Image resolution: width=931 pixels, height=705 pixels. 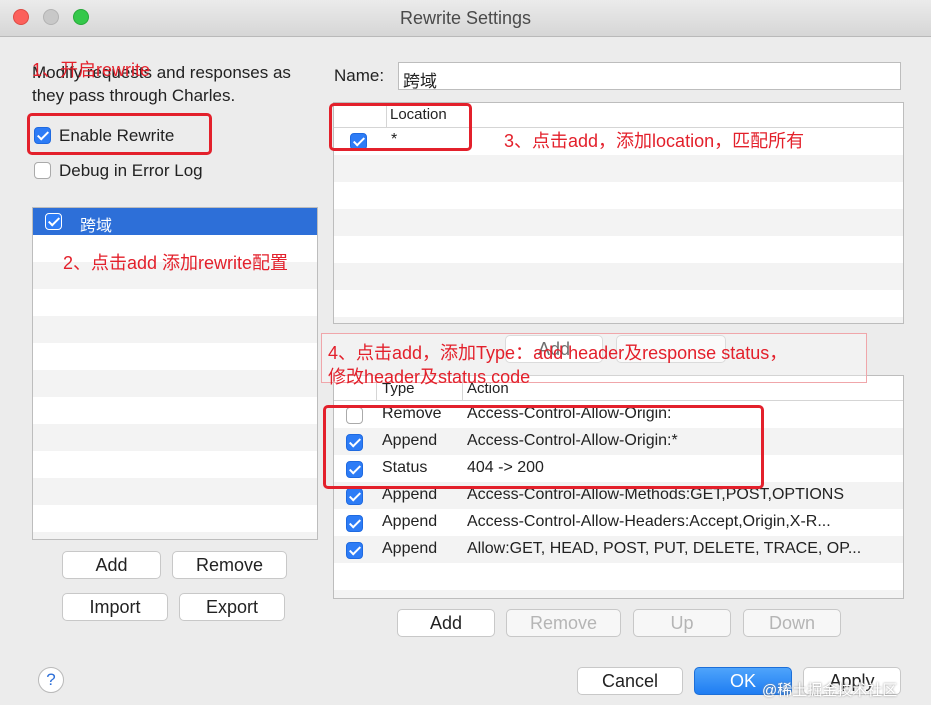 I want to click on add-set-button: Add, so click(x=111, y=565).